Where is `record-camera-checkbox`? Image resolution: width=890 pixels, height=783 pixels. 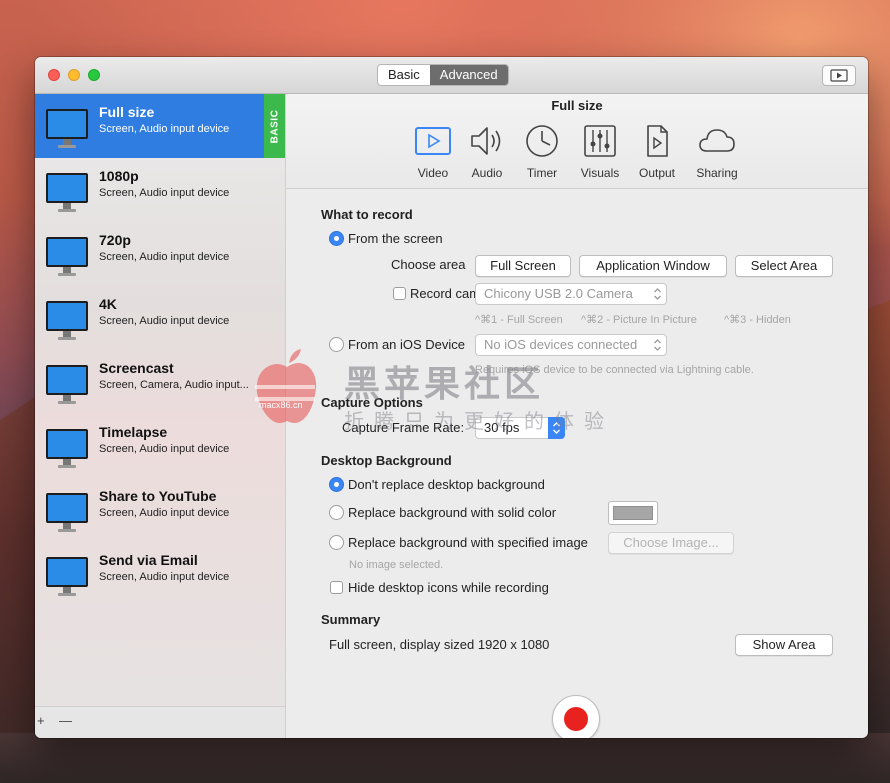
record-camera-checkbox is located at coordinates (399, 293).